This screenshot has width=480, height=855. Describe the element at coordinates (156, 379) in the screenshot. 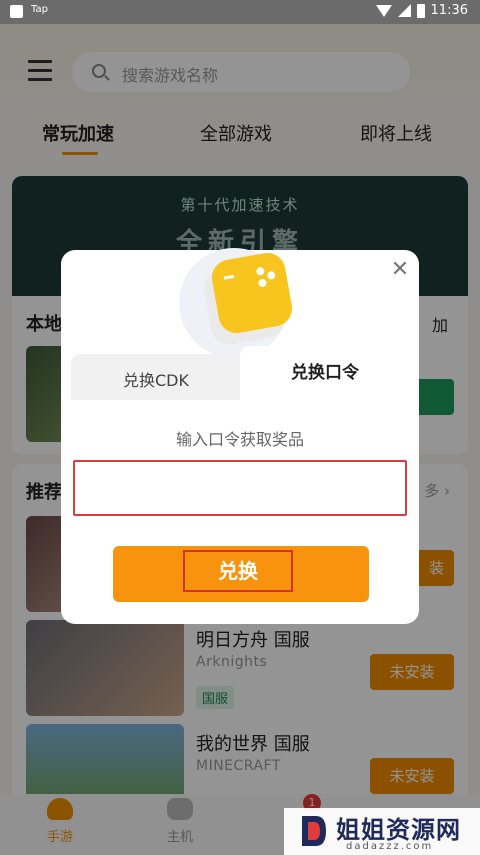

I see `tab-redeem-cdk: 兑换CDK` at that location.